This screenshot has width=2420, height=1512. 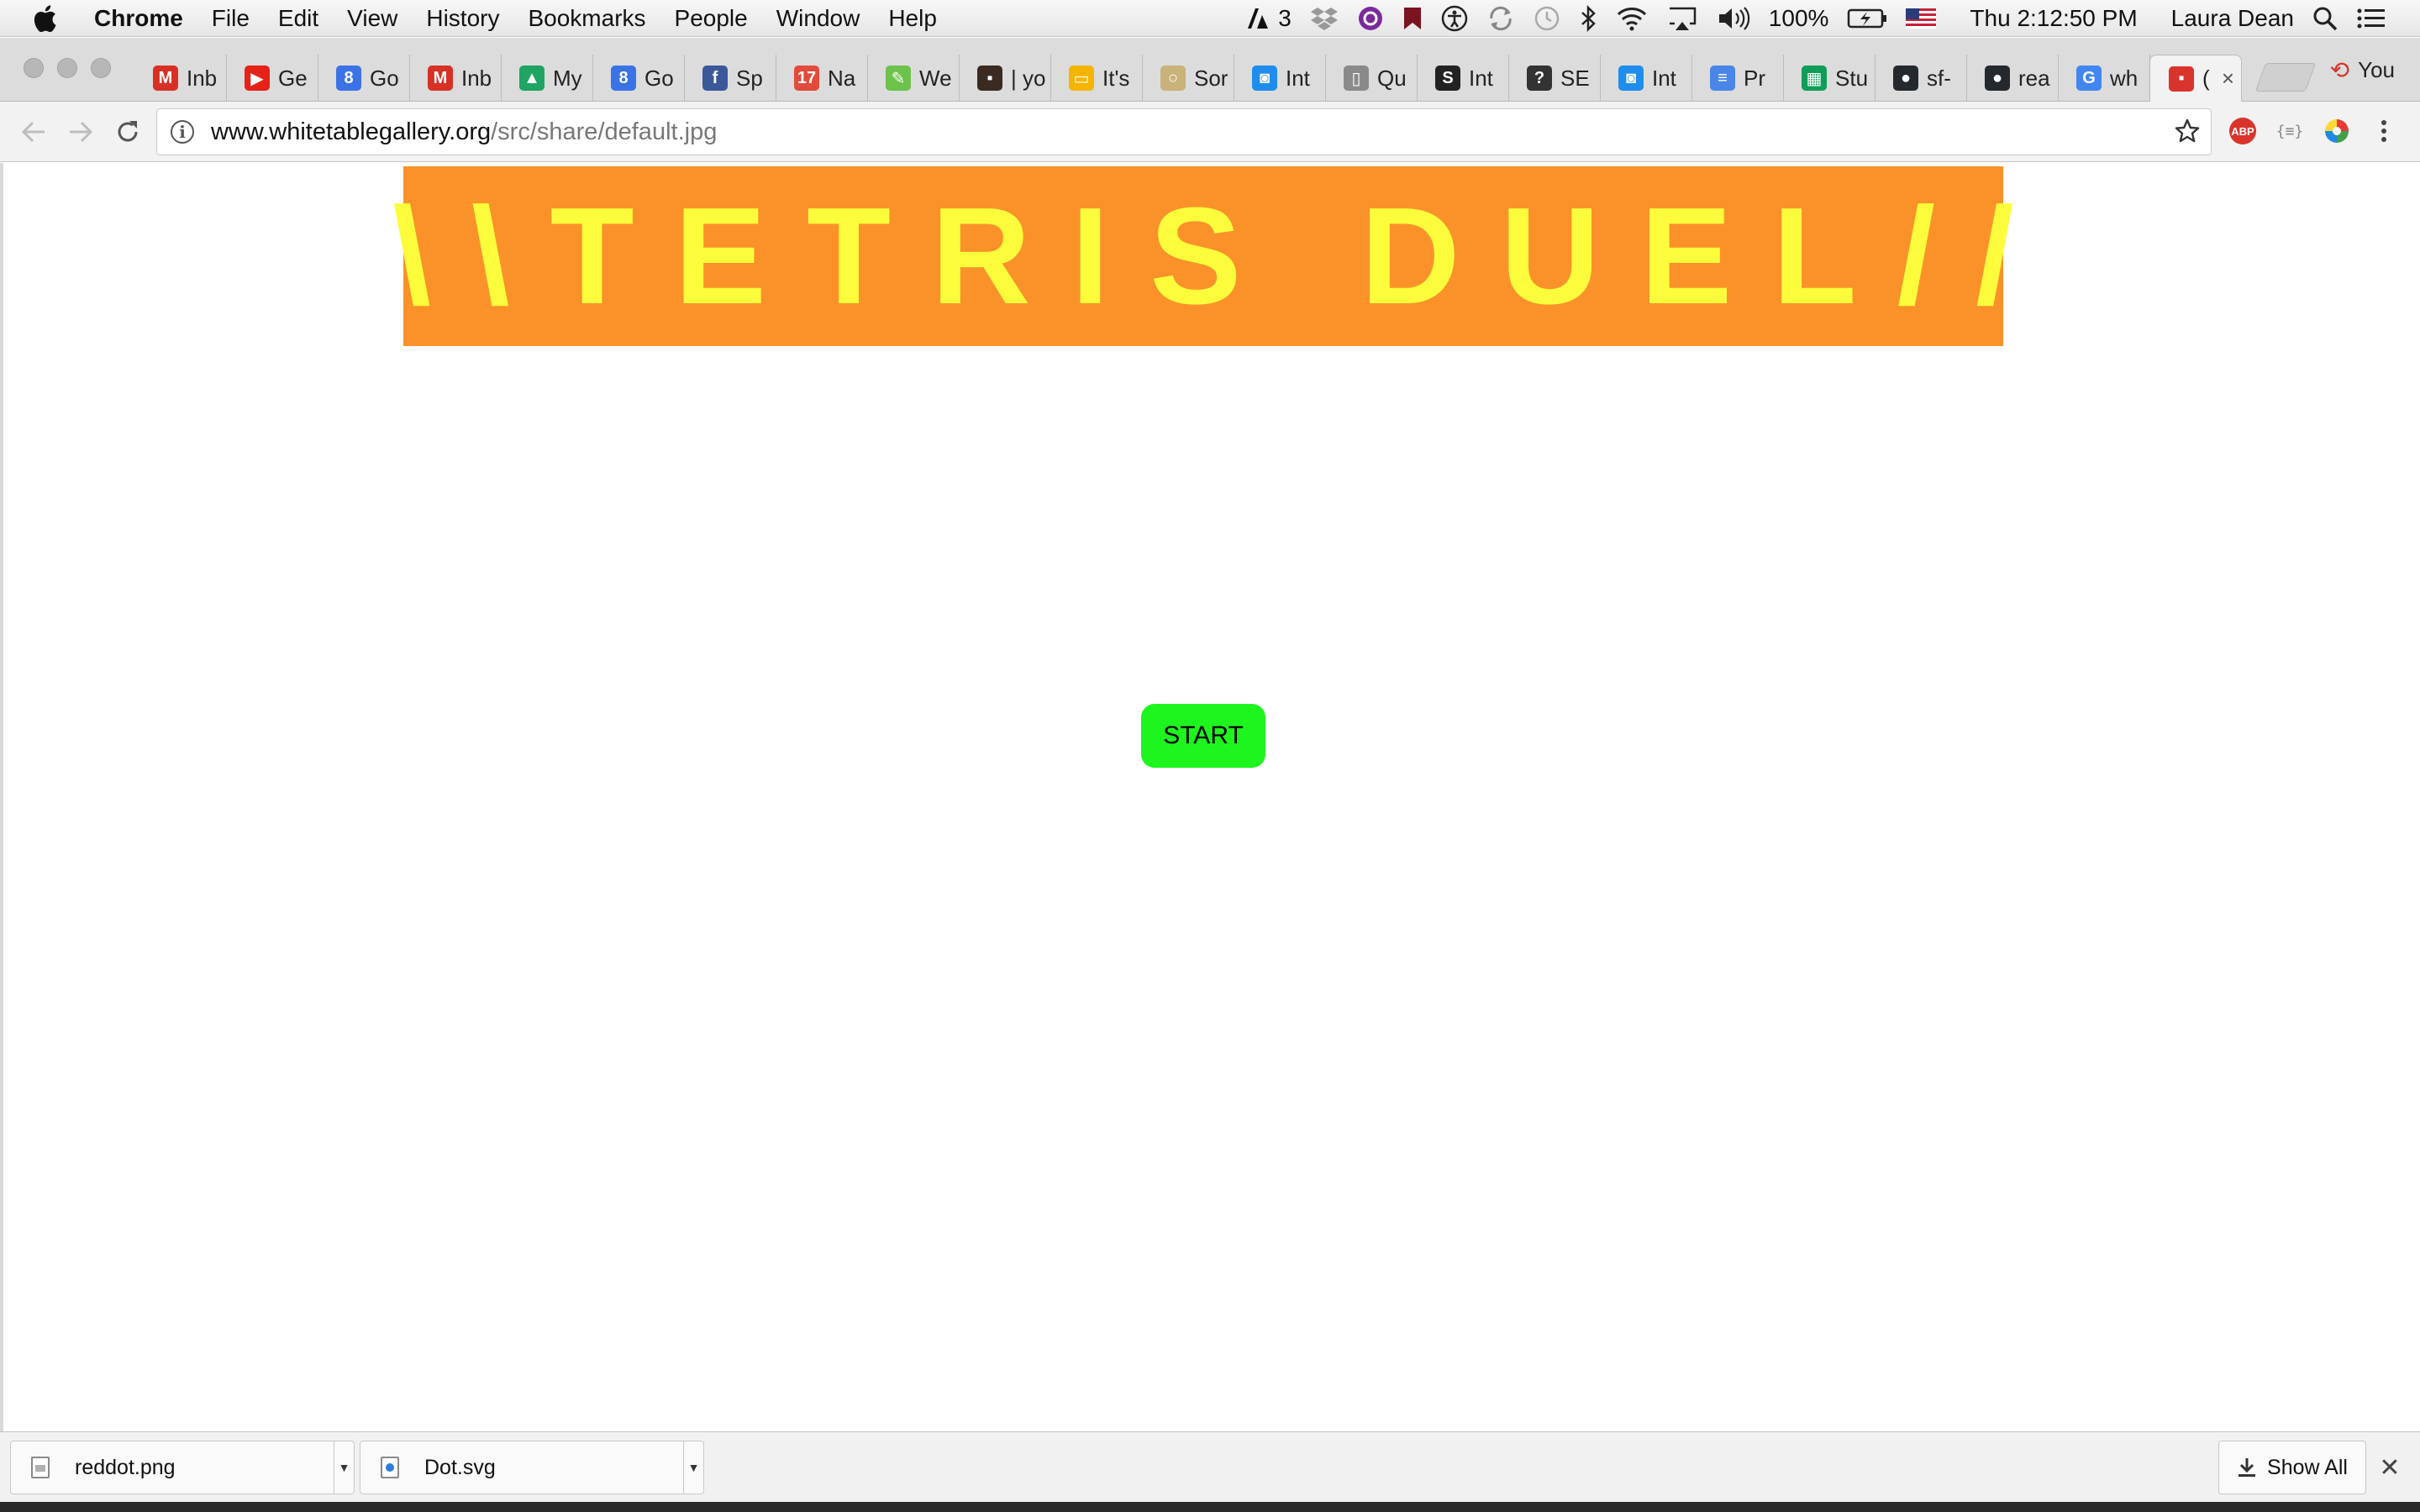 I want to click on menu-help: Help, so click(x=912, y=18).